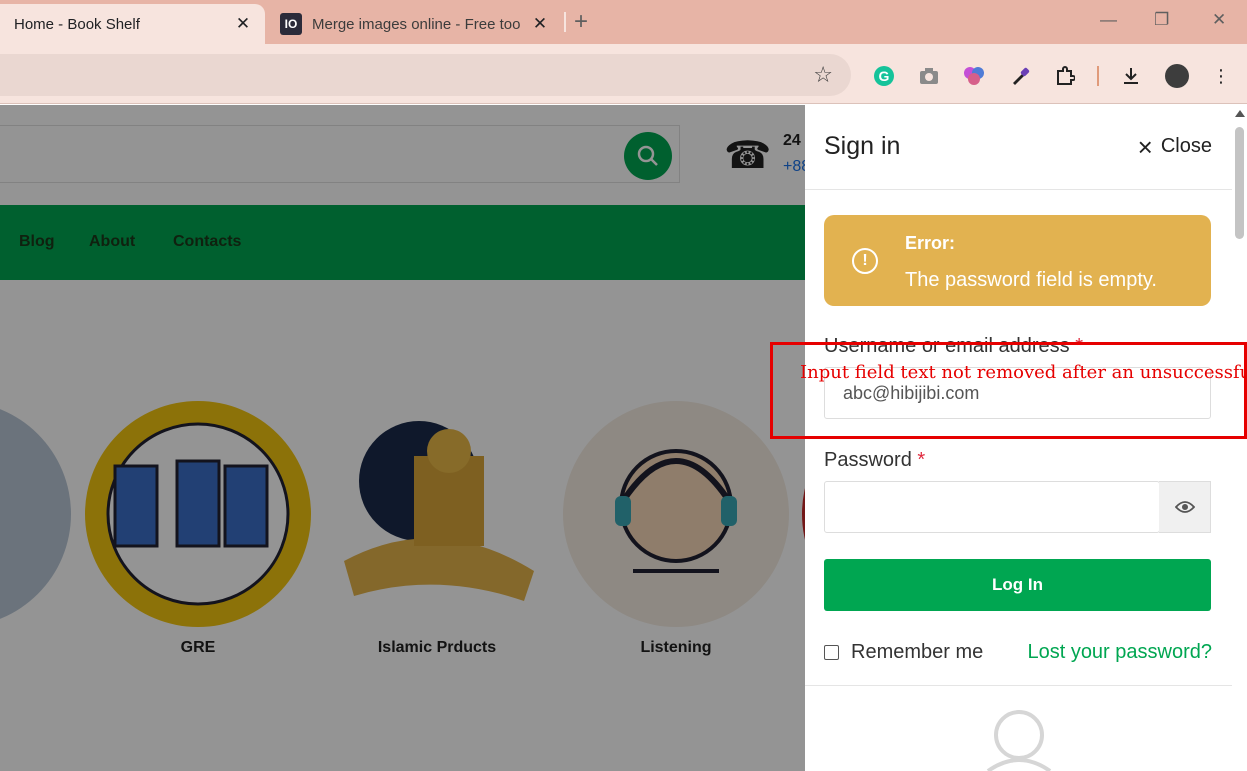  I want to click on remember-label: Remember me, so click(917, 652).